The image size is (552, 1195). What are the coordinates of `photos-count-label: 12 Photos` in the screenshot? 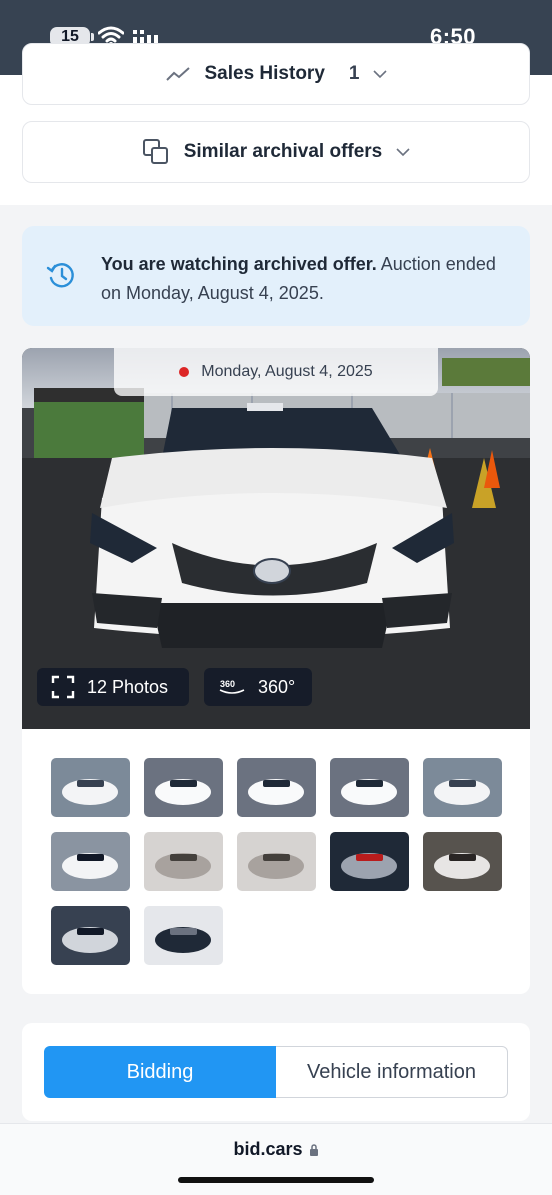 It's located at (128, 686).